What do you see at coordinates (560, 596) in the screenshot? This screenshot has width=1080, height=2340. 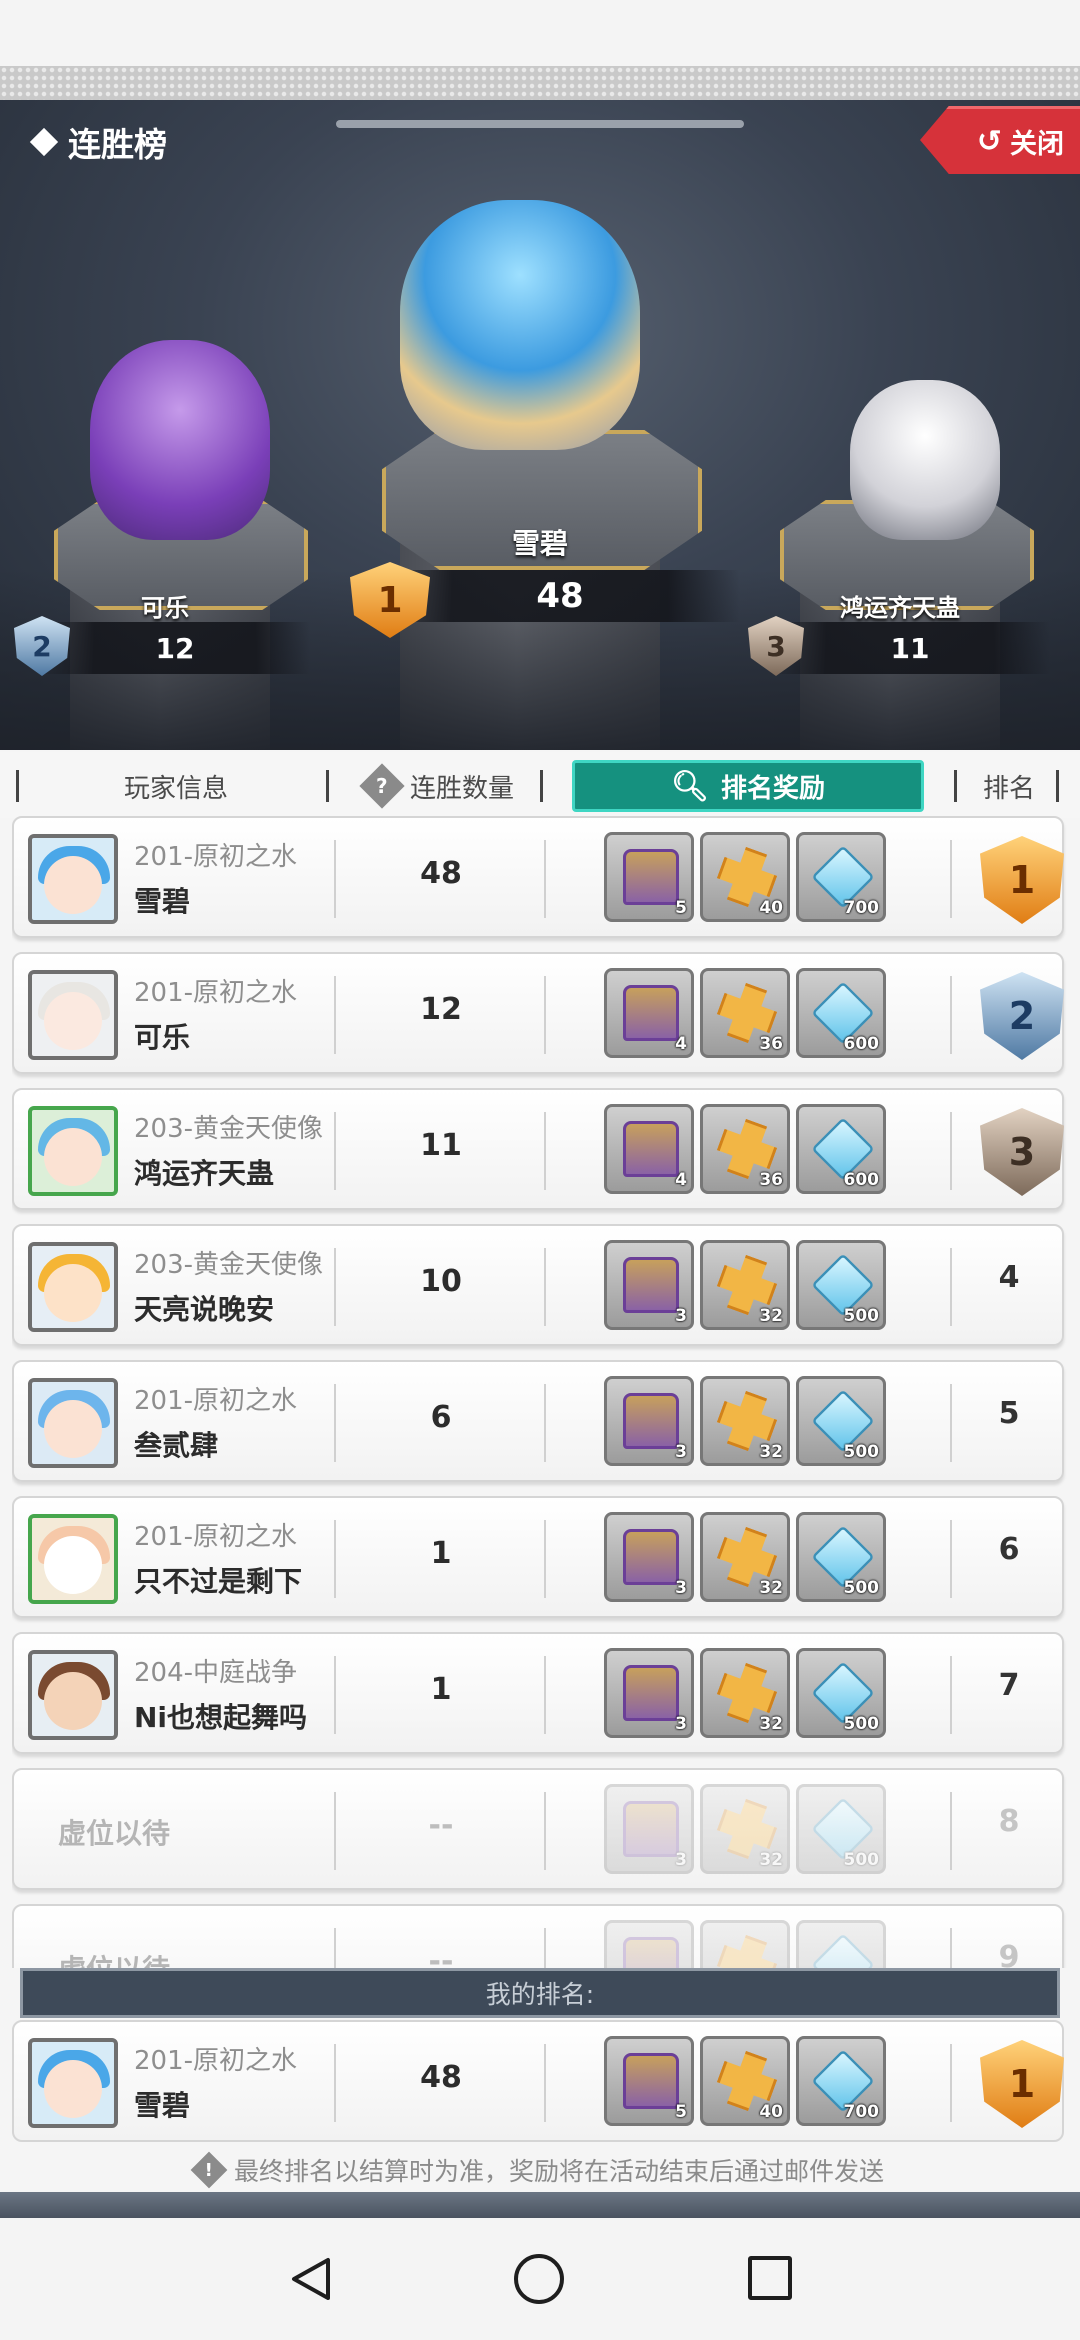 I see `podium-streak-first: 48` at bounding box center [560, 596].